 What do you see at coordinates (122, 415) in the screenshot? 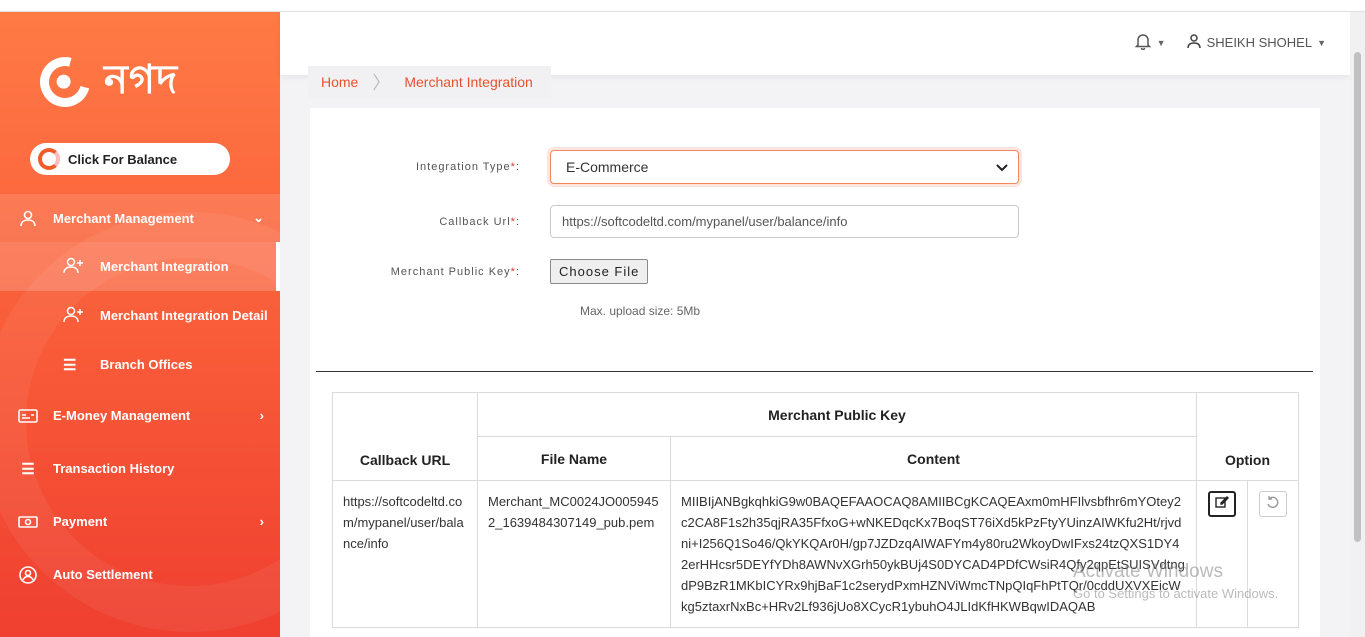
I see `sidebar-item-label: E-Money Management` at bounding box center [122, 415].